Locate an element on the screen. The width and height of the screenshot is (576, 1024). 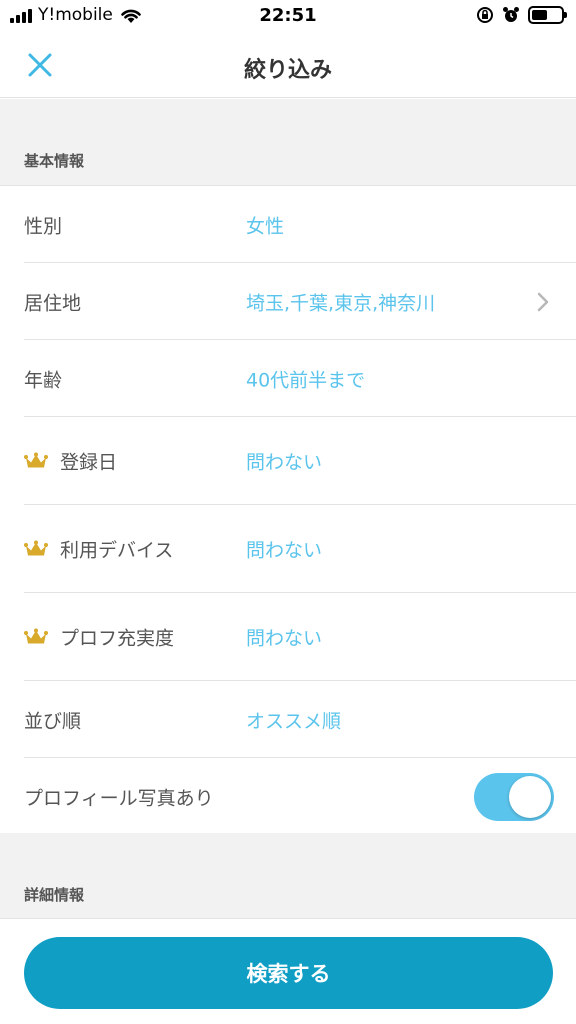
footer: 検索する is located at coordinates (288, 971).